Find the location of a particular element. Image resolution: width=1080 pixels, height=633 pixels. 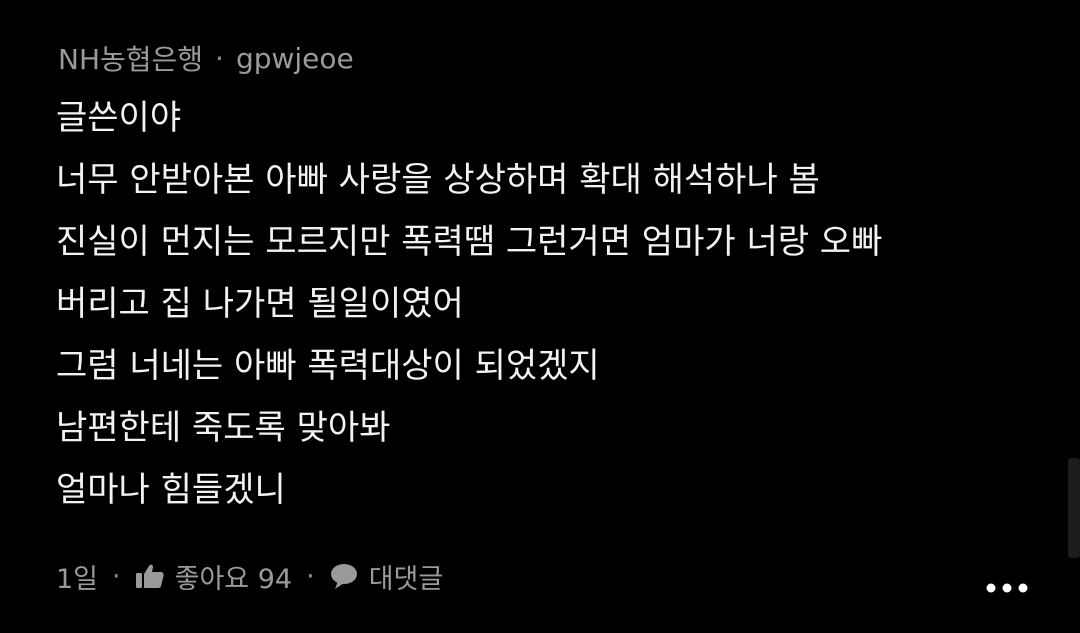

comment-line: 버리고 집 나가면 될일이였어 is located at coordinates (260, 304).